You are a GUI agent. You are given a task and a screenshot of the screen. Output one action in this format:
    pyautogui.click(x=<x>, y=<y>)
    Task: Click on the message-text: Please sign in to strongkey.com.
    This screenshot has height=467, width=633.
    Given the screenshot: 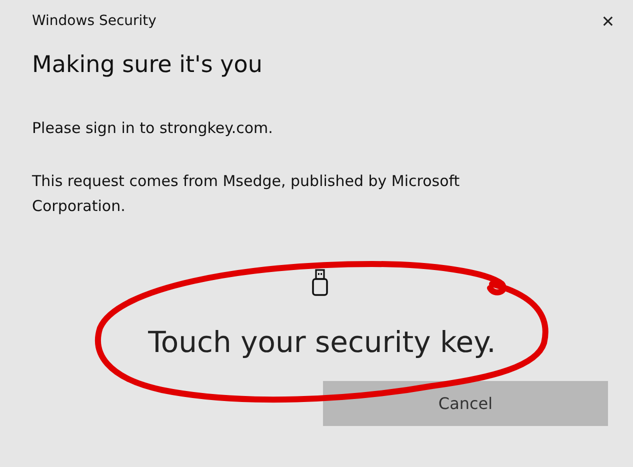 What is the action you would take?
    pyautogui.click(x=153, y=128)
    